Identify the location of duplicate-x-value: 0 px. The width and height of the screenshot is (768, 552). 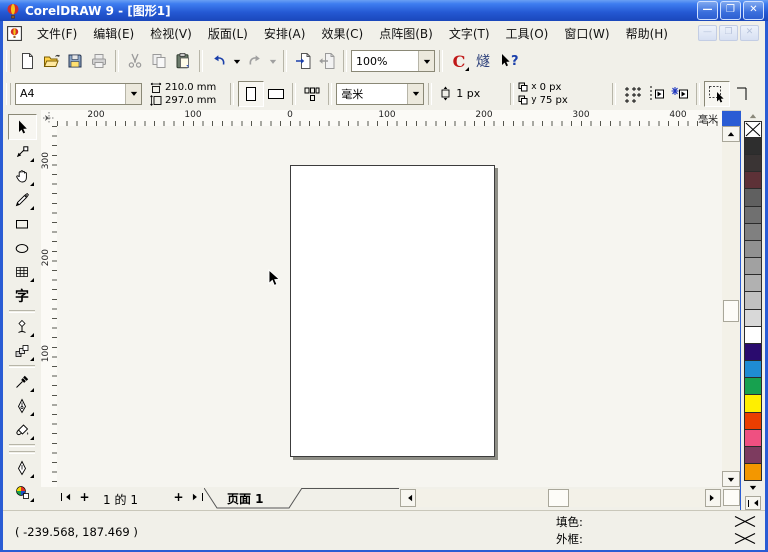
(551, 87).